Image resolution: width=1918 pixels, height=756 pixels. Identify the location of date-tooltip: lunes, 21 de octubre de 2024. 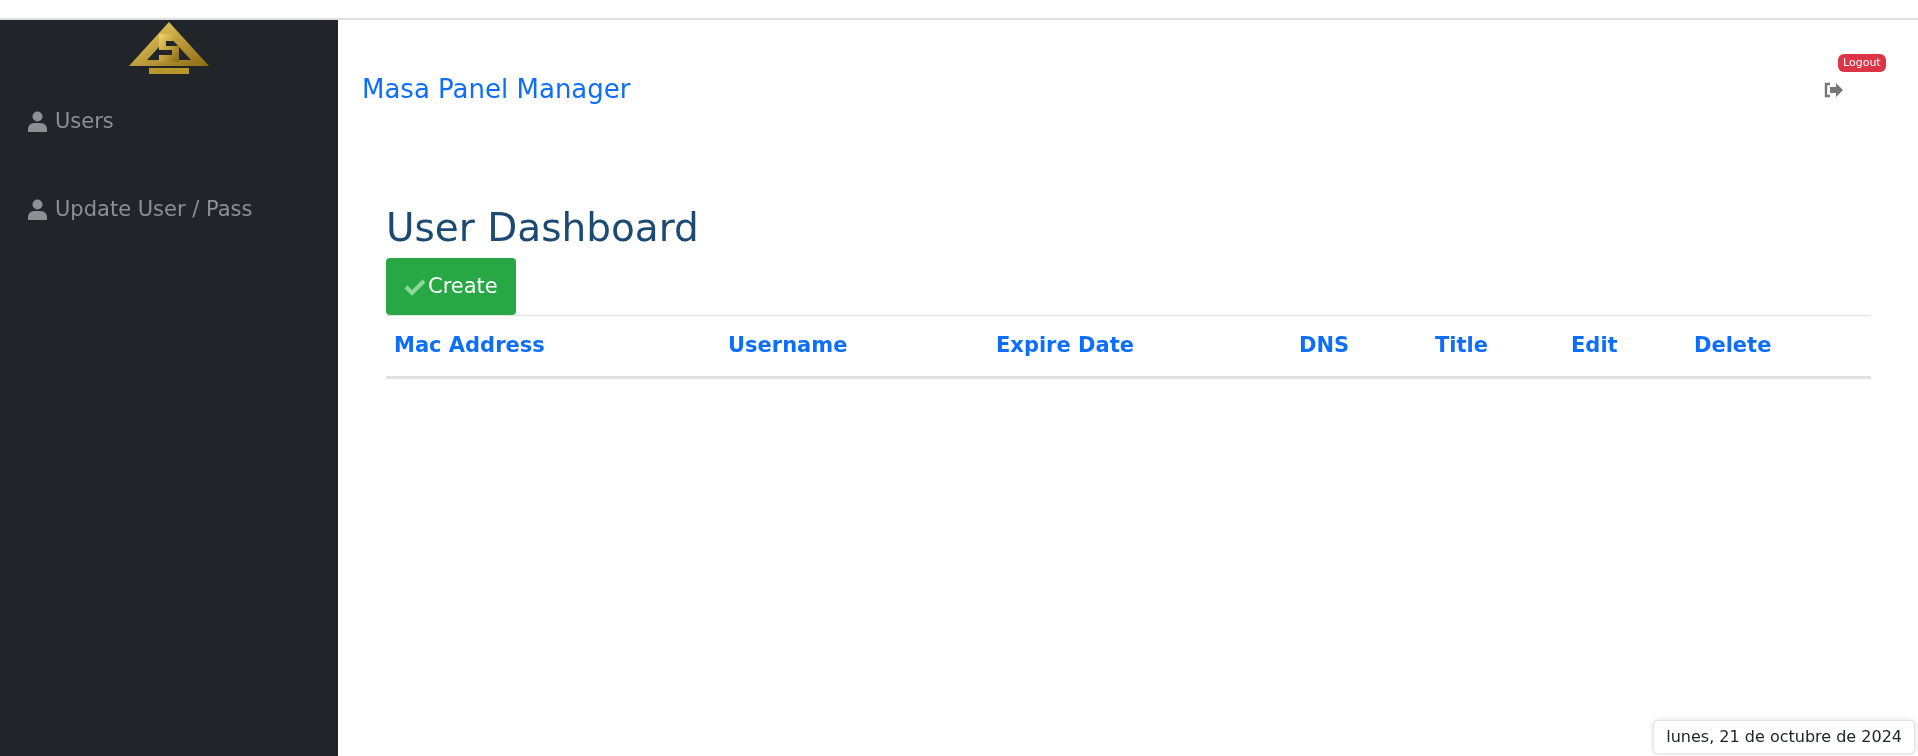
(1784, 737).